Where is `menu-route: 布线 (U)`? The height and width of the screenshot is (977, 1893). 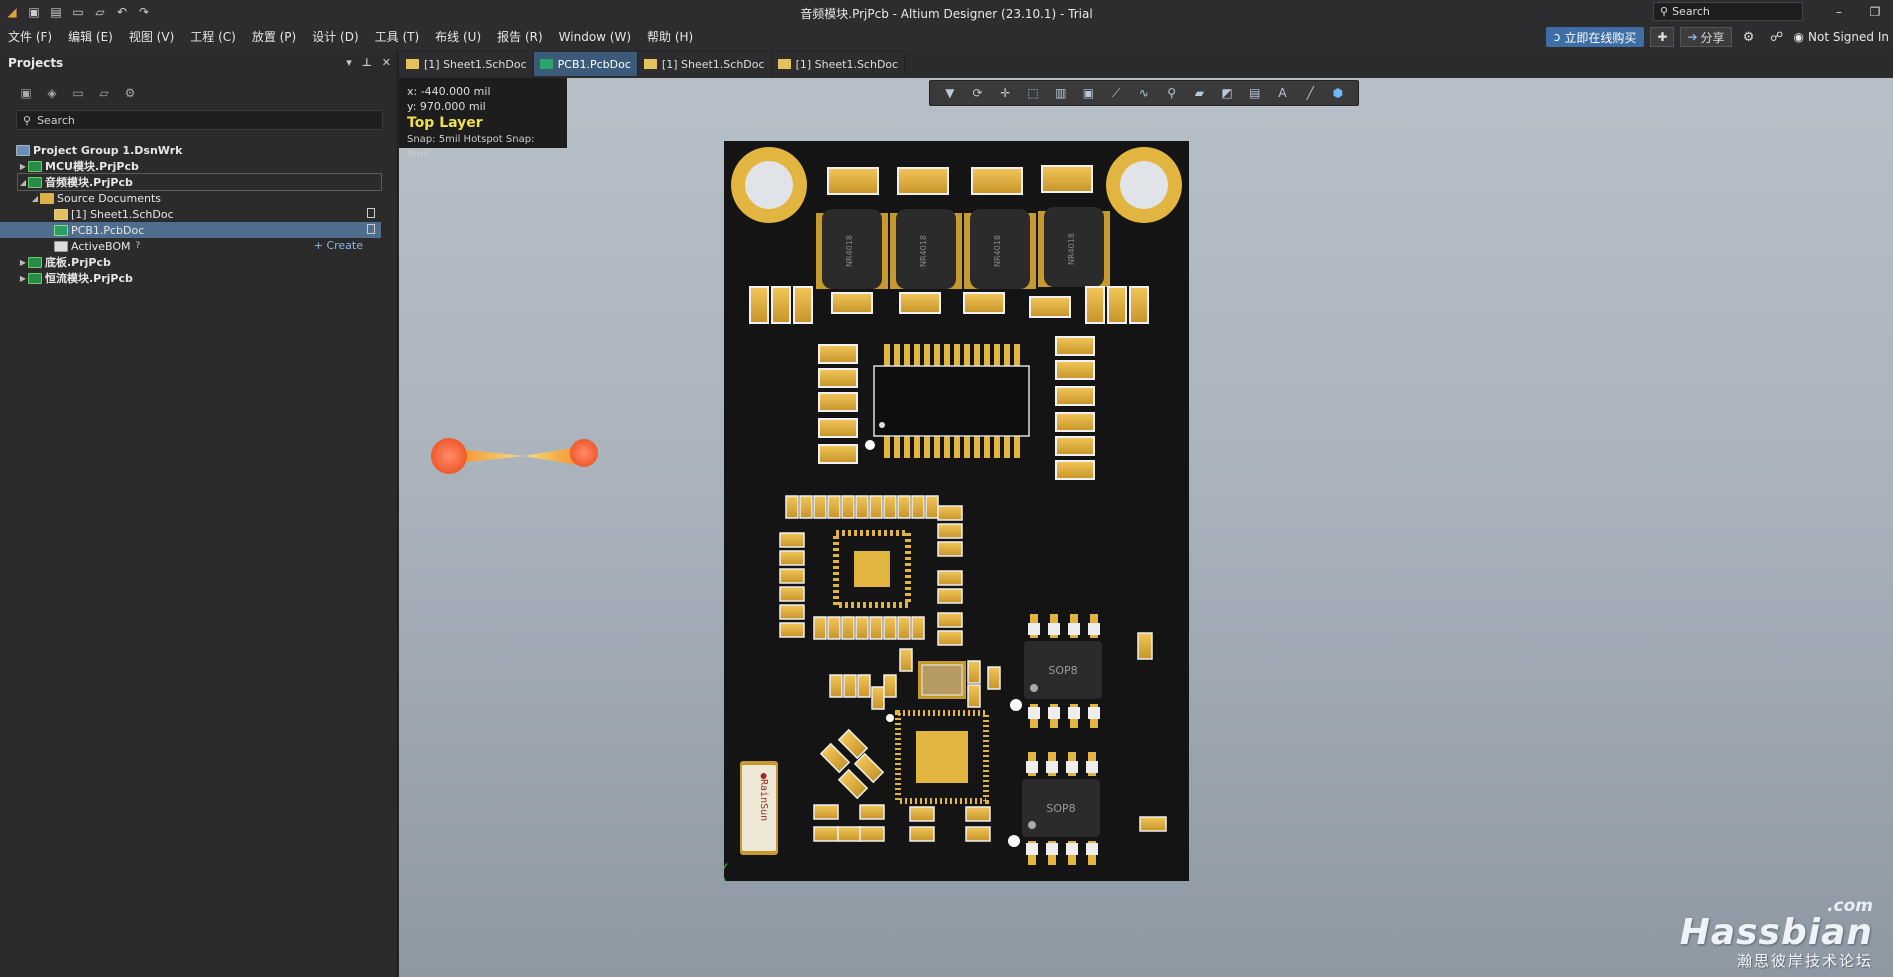
menu-route: 布线 (U) is located at coordinates (458, 37).